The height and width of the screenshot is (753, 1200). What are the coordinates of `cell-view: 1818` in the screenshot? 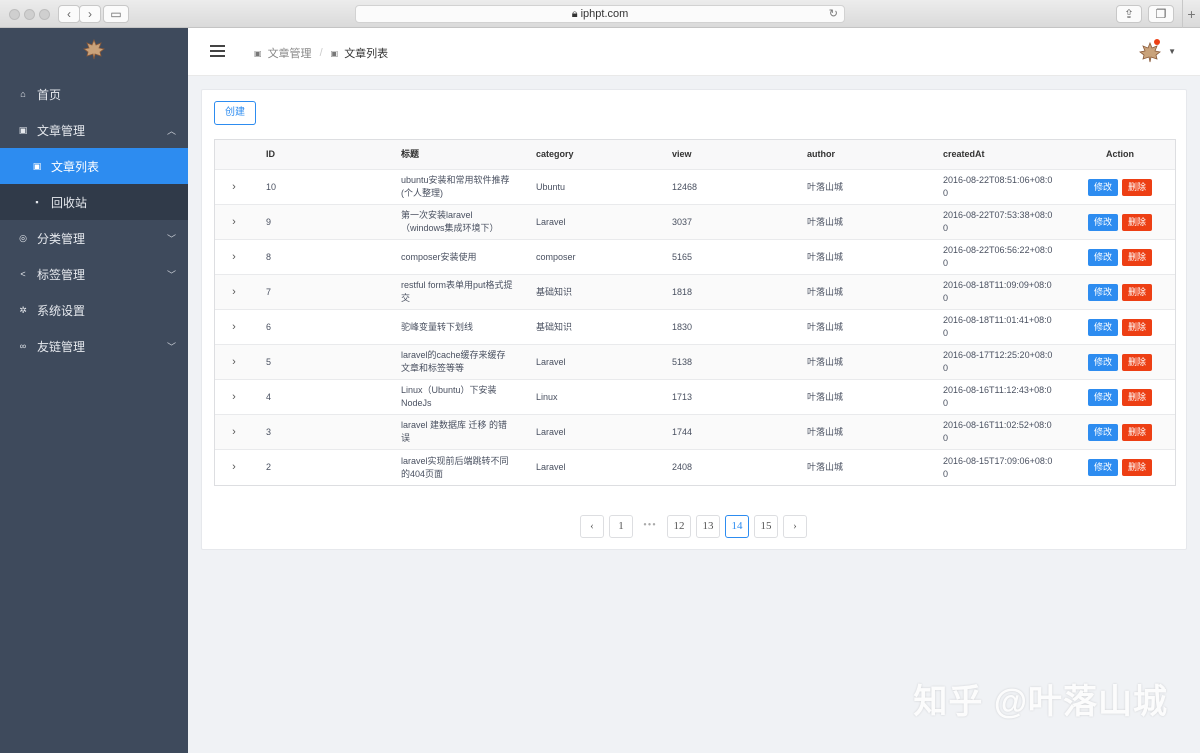 It's located at (682, 291).